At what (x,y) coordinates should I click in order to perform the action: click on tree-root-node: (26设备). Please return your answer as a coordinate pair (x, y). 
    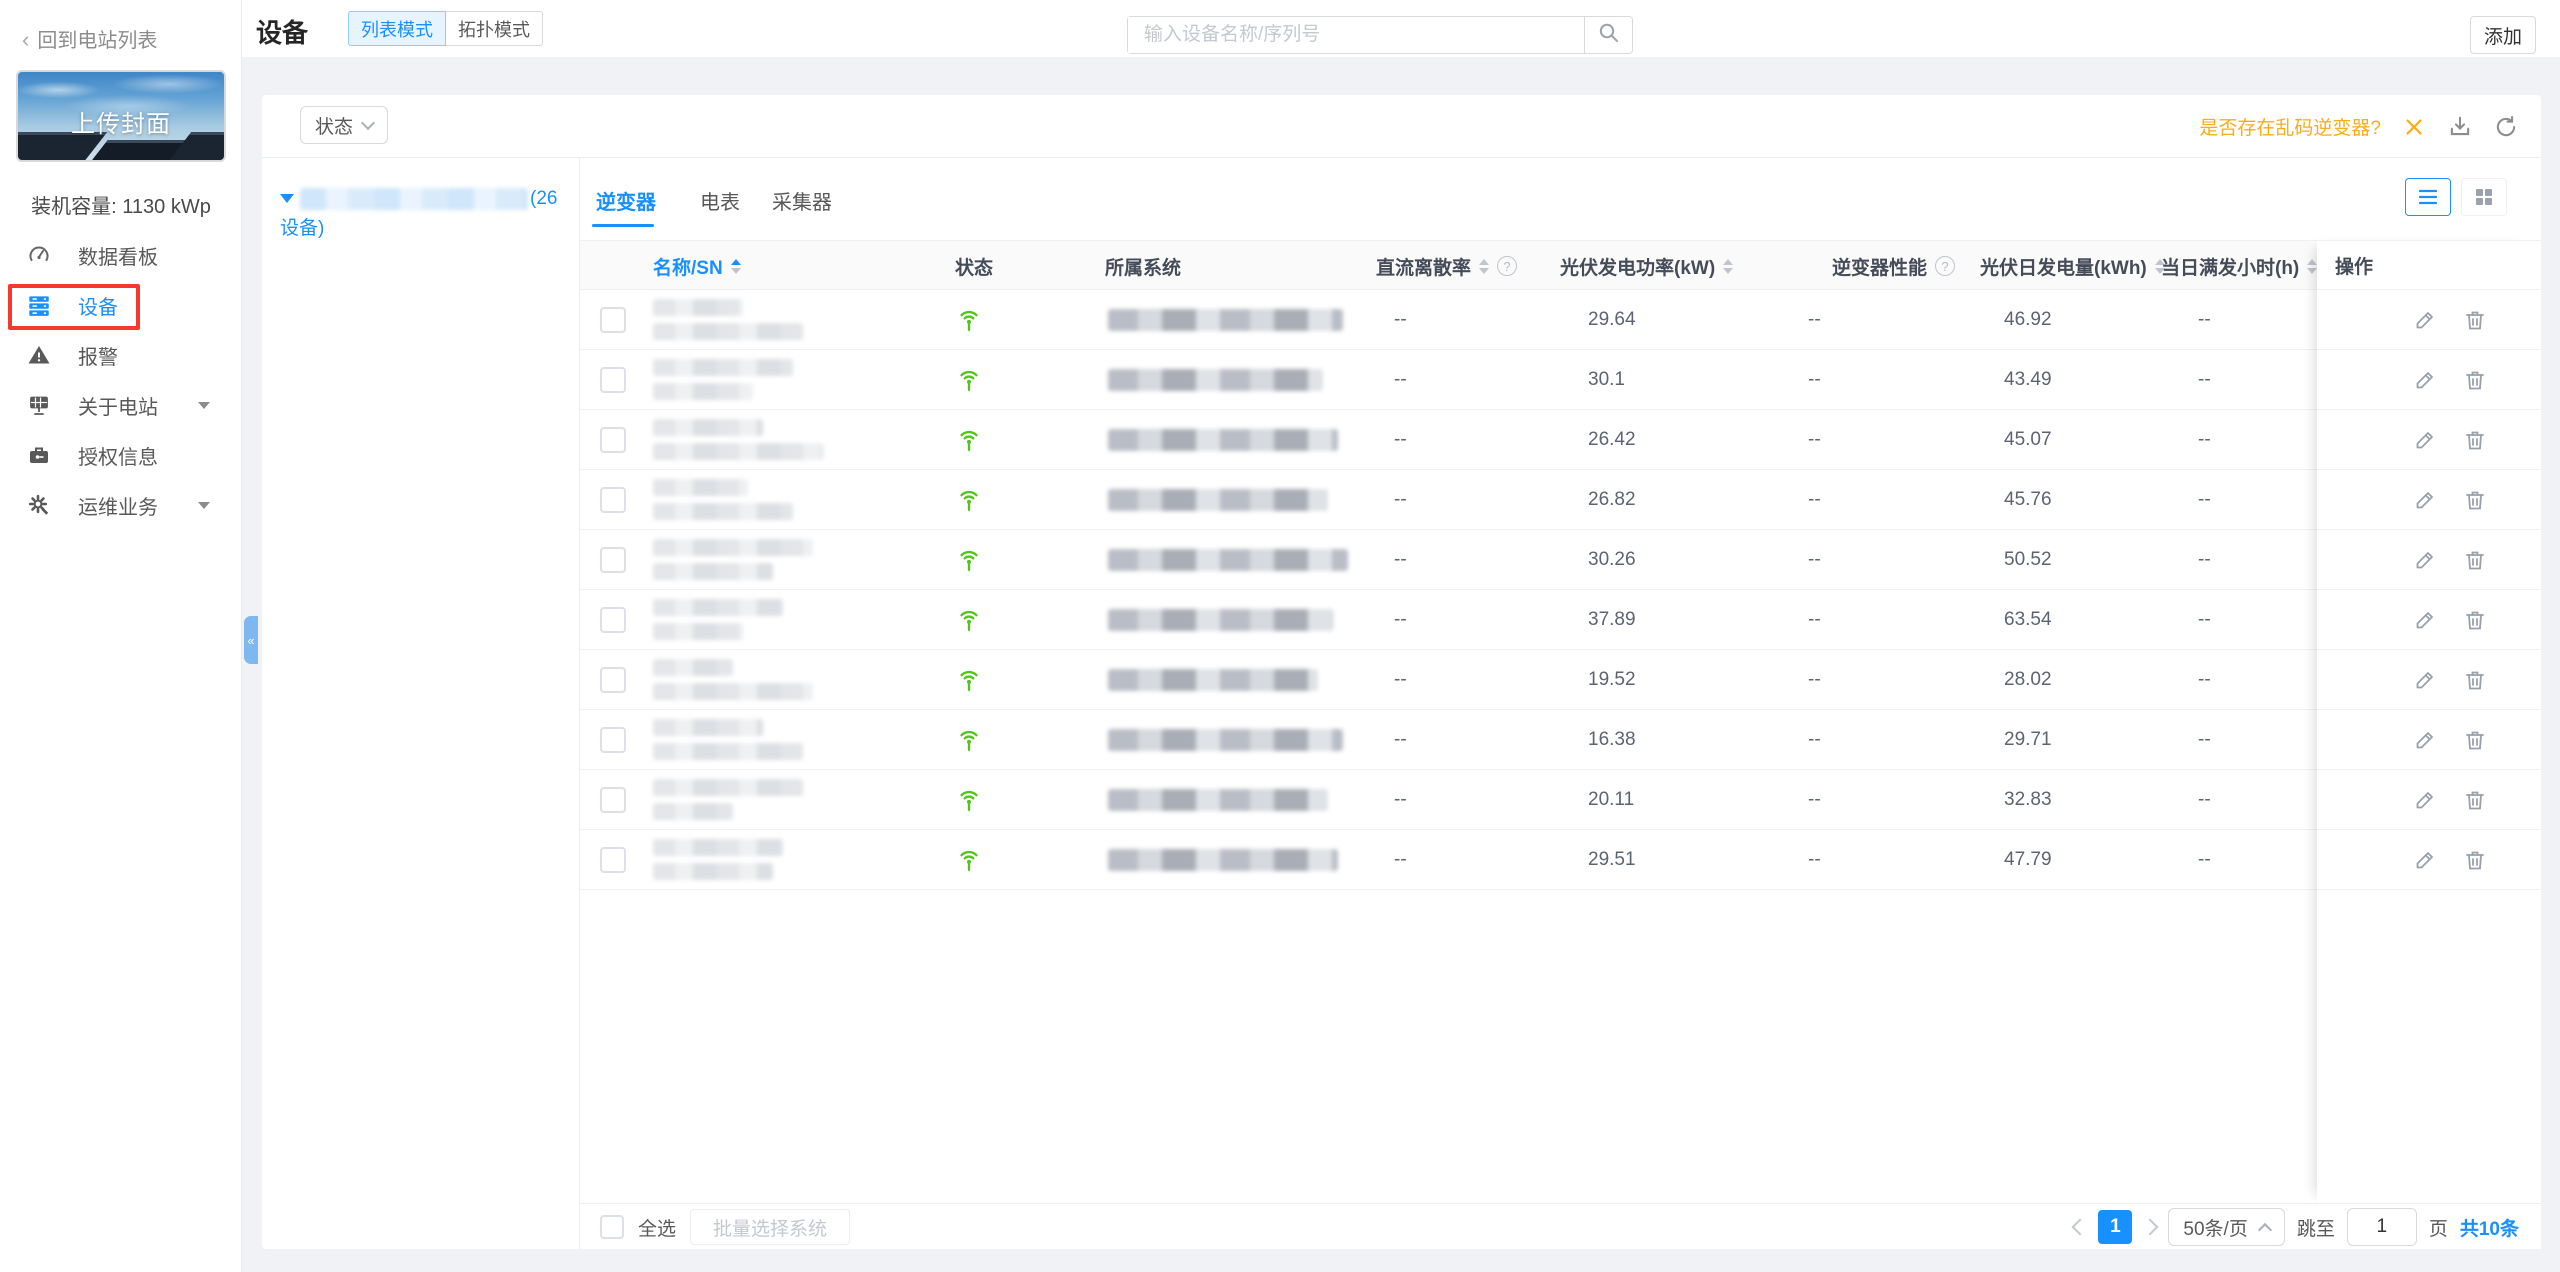
    Looking at the image, I should click on (422, 214).